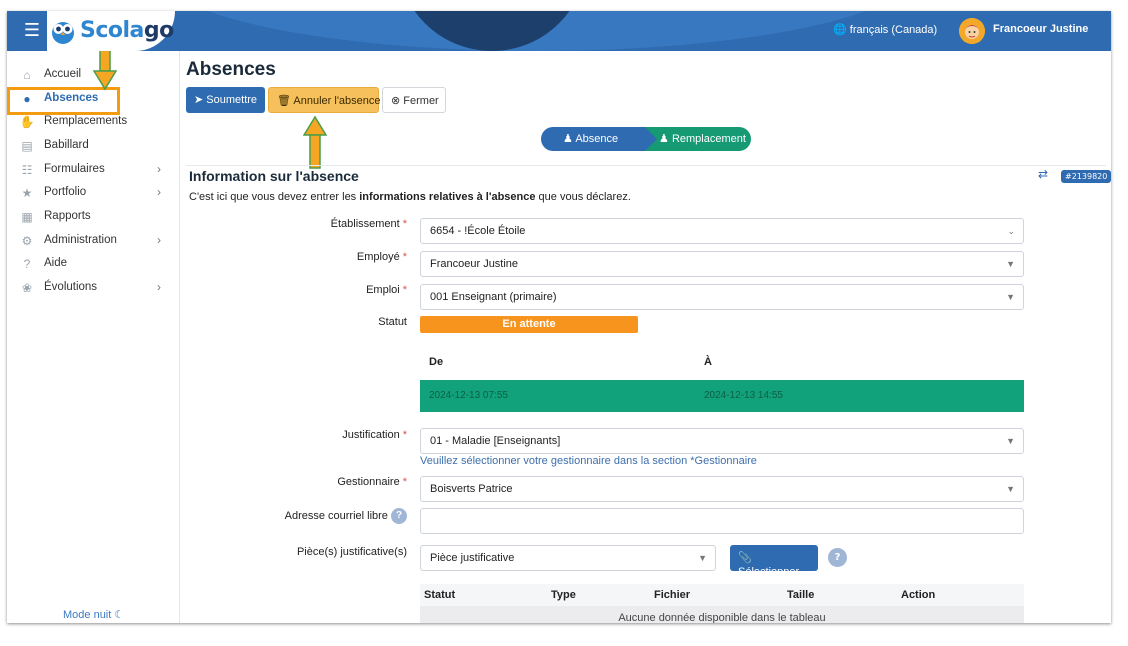 The height and width of the screenshot is (646, 1128). I want to click on step-absence: ♟ Absence, so click(599, 139).